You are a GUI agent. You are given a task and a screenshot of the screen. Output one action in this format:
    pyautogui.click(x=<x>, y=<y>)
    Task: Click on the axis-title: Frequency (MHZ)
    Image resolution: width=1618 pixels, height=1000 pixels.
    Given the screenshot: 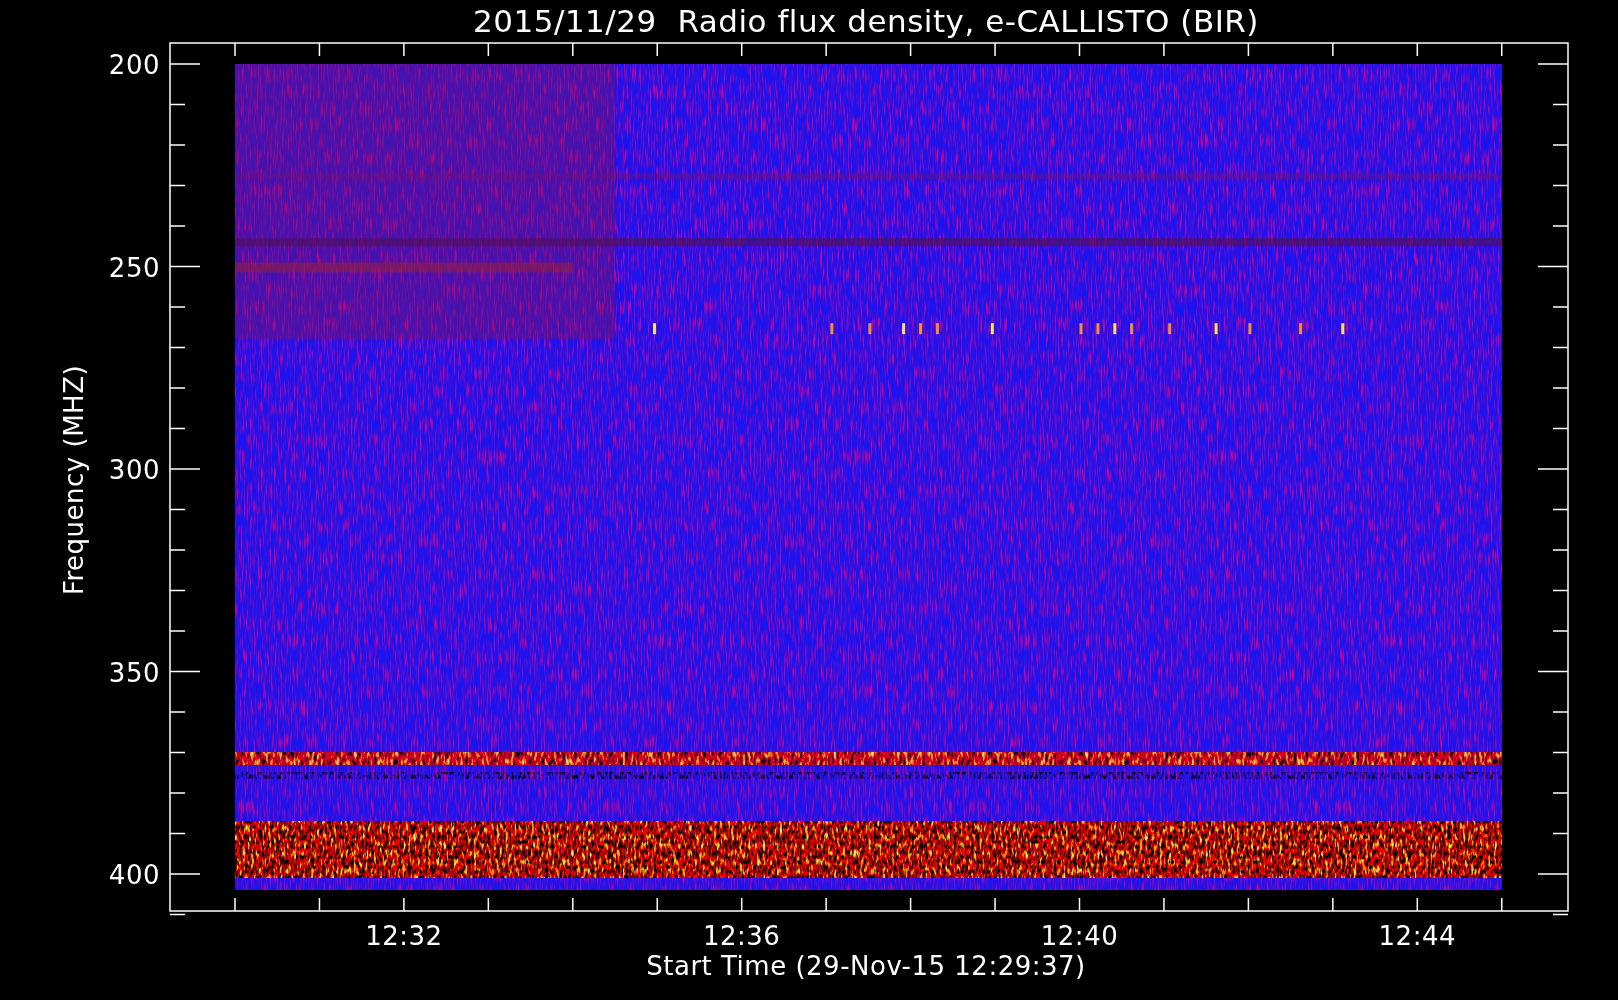 What is the action you would take?
    pyautogui.click(x=74, y=480)
    